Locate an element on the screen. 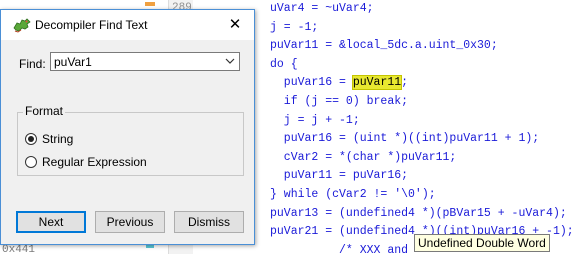 This screenshot has height=260, width=580. code-line: cVar2 = *(char *)puVar11; is located at coordinates (422, 158).